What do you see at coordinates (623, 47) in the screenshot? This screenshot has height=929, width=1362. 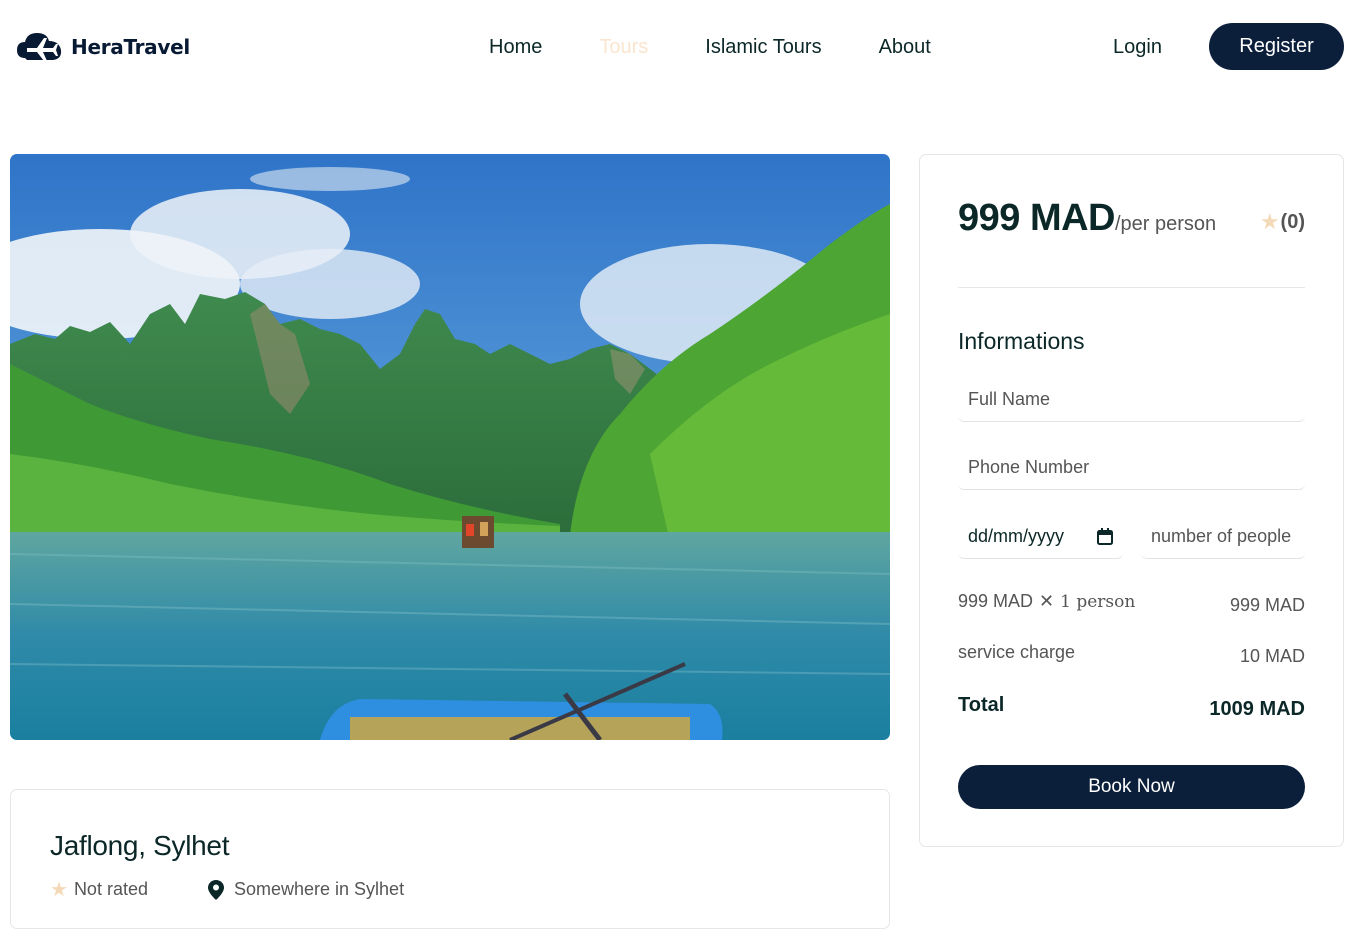 I see `nav-tours: Tours` at bounding box center [623, 47].